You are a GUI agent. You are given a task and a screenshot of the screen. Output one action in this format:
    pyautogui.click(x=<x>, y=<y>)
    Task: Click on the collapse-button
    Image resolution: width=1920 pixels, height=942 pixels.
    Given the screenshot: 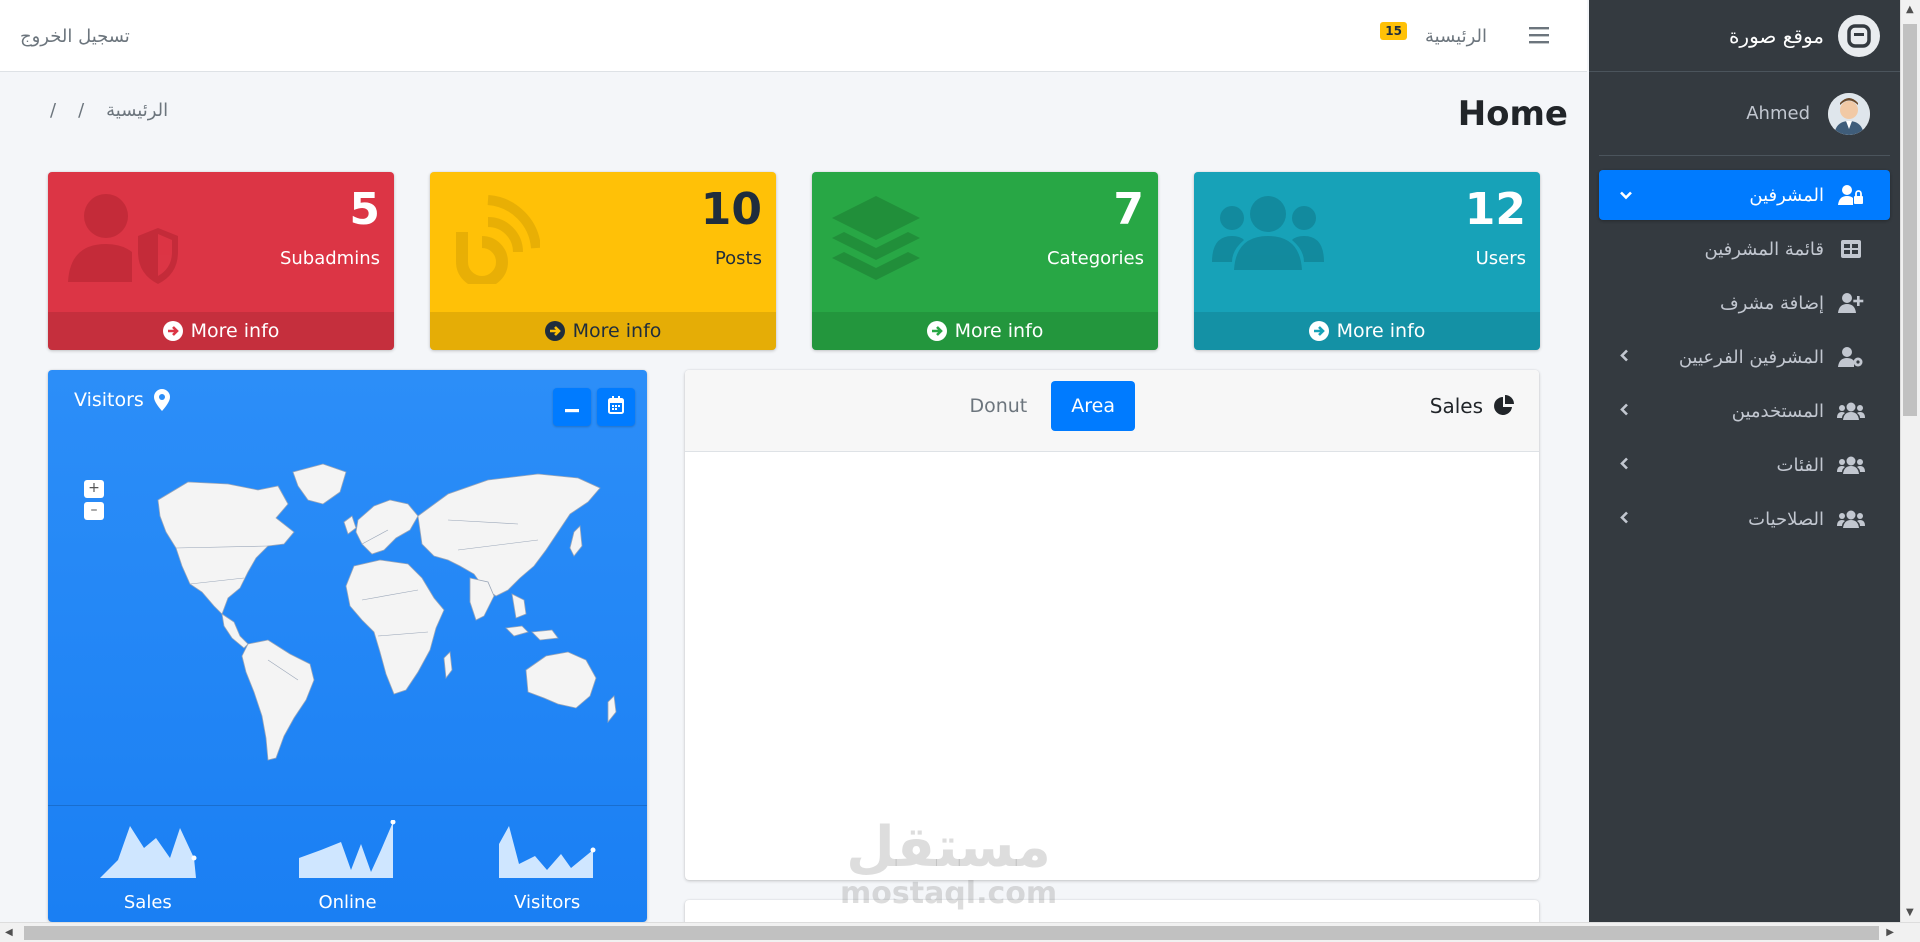 What is the action you would take?
    pyautogui.click(x=572, y=407)
    